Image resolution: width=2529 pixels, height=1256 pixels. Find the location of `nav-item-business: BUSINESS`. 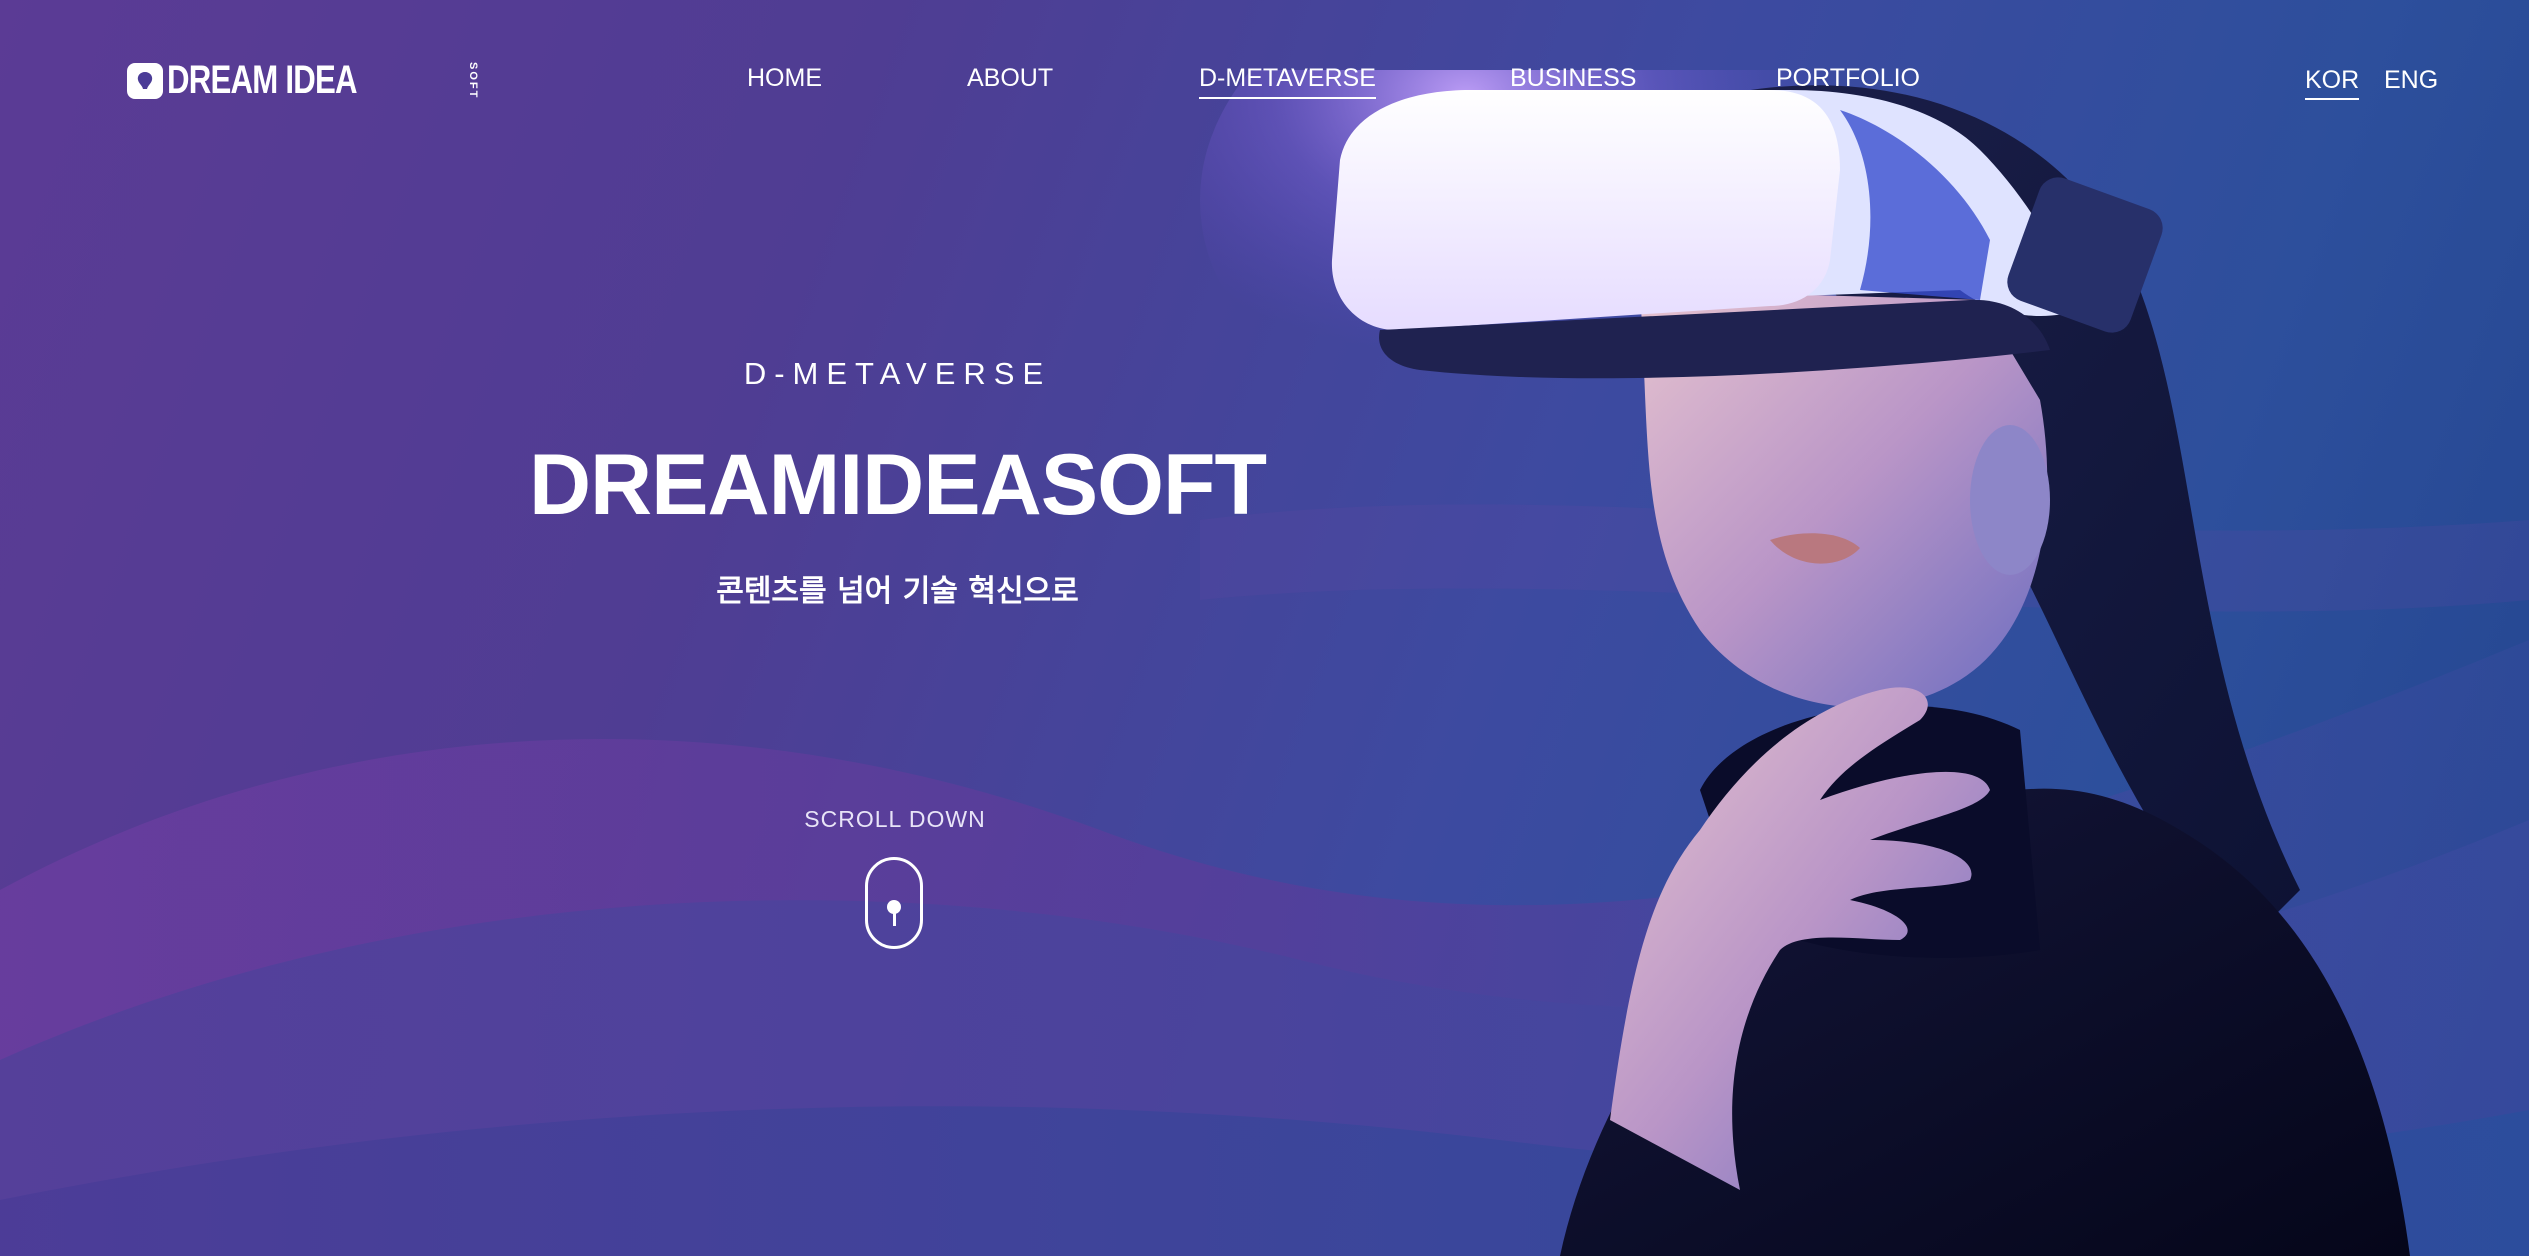

nav-item-business: BUSINESS is located at coordinates (1573, 80).